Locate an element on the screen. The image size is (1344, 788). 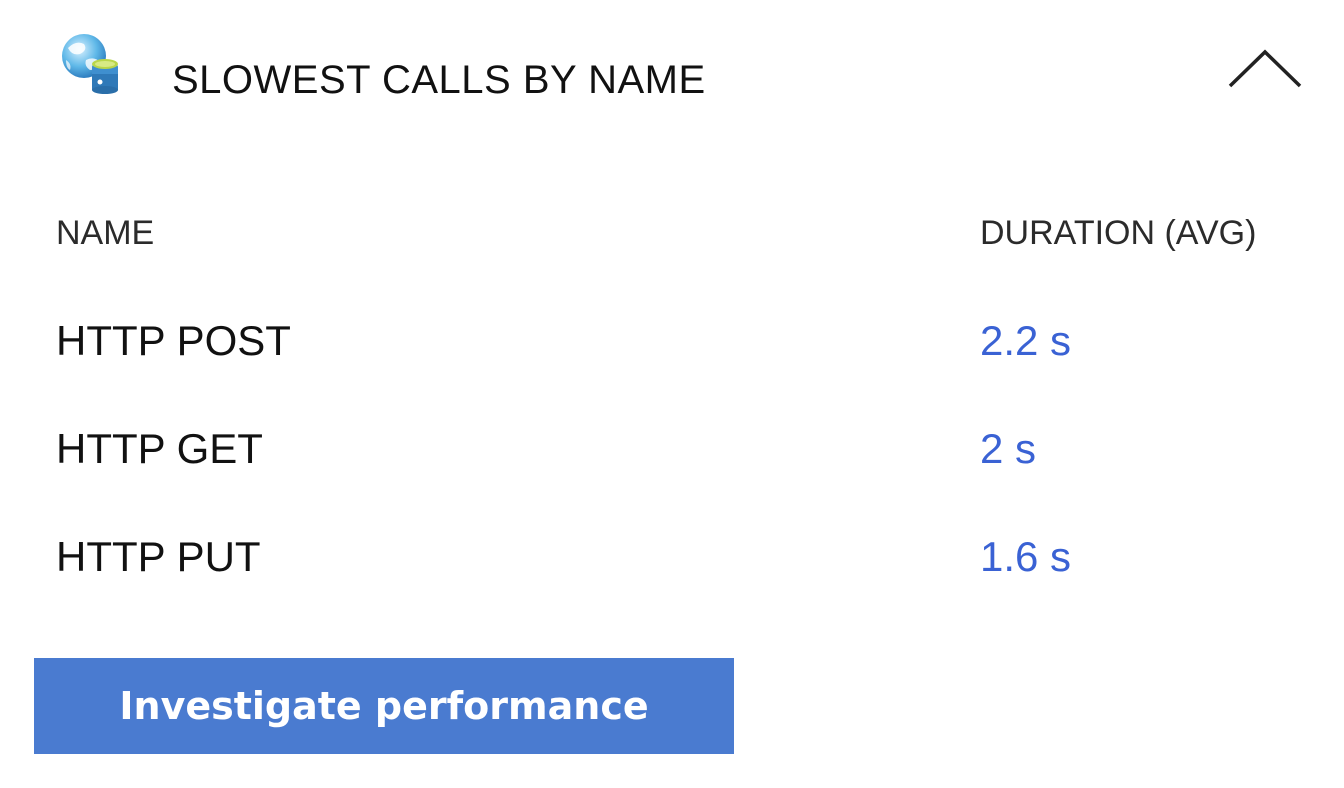
table-row: HTTP GET 2 s is located at coordinates (672, 459).